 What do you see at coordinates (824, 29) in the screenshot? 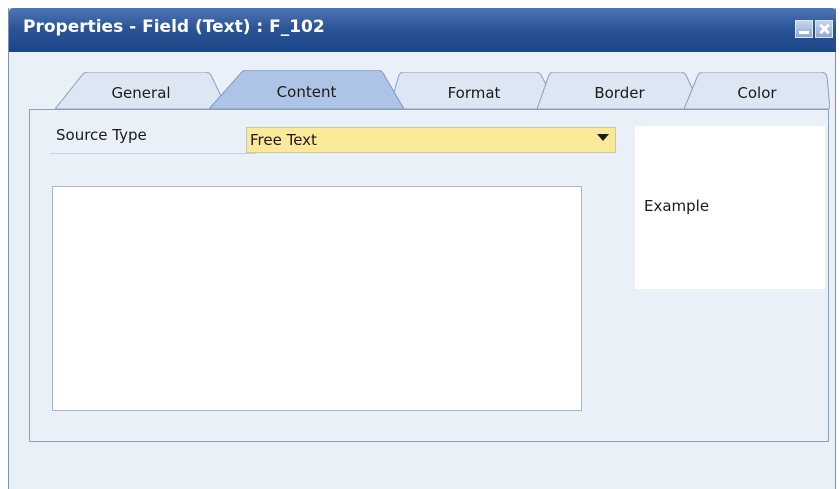
I see `close-icon` at bounding box center [824, 29].